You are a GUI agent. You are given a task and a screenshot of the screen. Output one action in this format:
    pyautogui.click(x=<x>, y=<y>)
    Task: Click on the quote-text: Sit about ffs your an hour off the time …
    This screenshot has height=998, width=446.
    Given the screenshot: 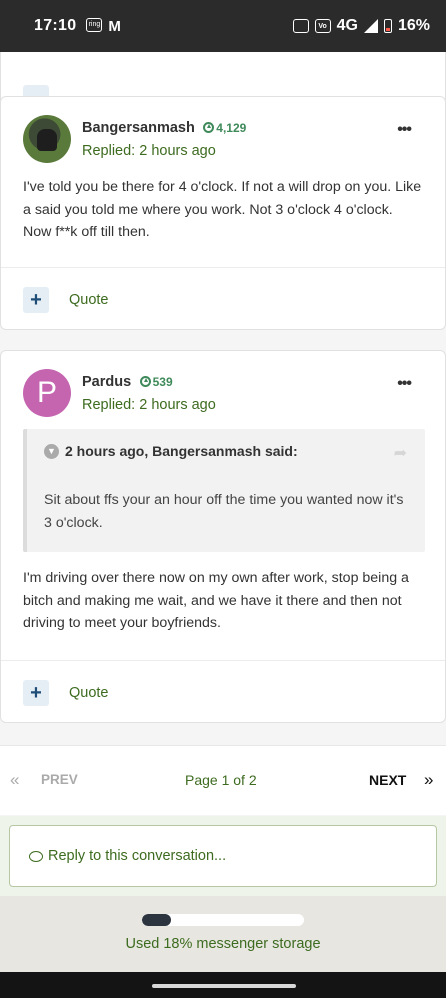 What is the action you would take?
    pyautogui.click(x=224, y=511)
    